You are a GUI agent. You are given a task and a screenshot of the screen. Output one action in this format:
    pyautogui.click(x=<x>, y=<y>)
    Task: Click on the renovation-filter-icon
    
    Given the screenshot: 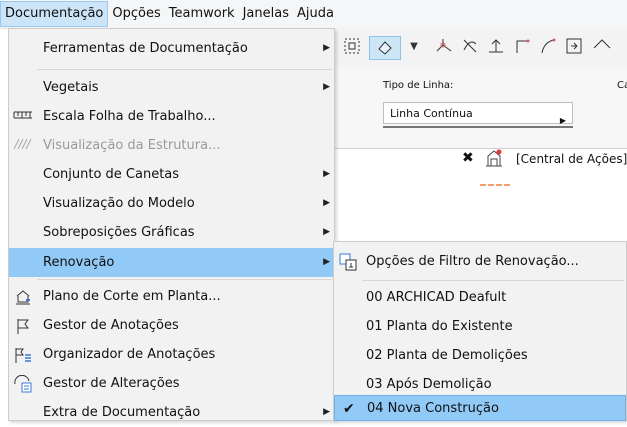 What is the action you would take?
    pyautogui.click(x=348, y=262)
    